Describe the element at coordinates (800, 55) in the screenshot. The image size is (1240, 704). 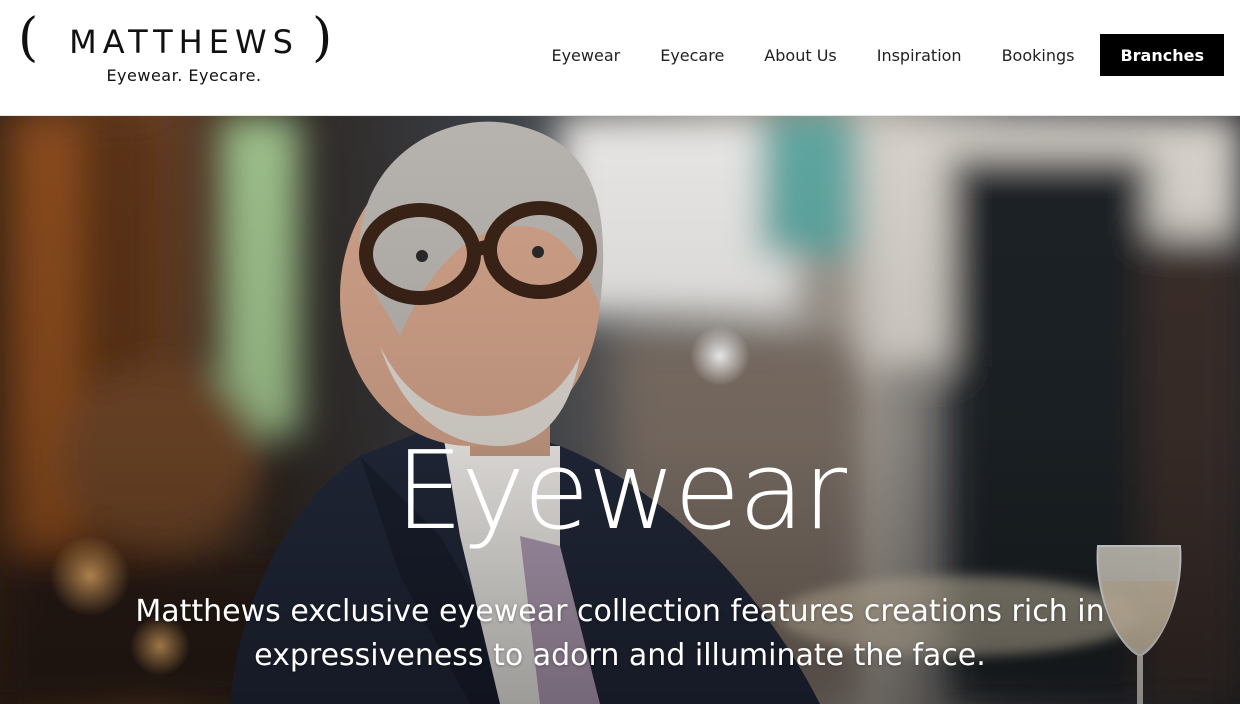
I see `nav-item-about-us: About Us` at that location.